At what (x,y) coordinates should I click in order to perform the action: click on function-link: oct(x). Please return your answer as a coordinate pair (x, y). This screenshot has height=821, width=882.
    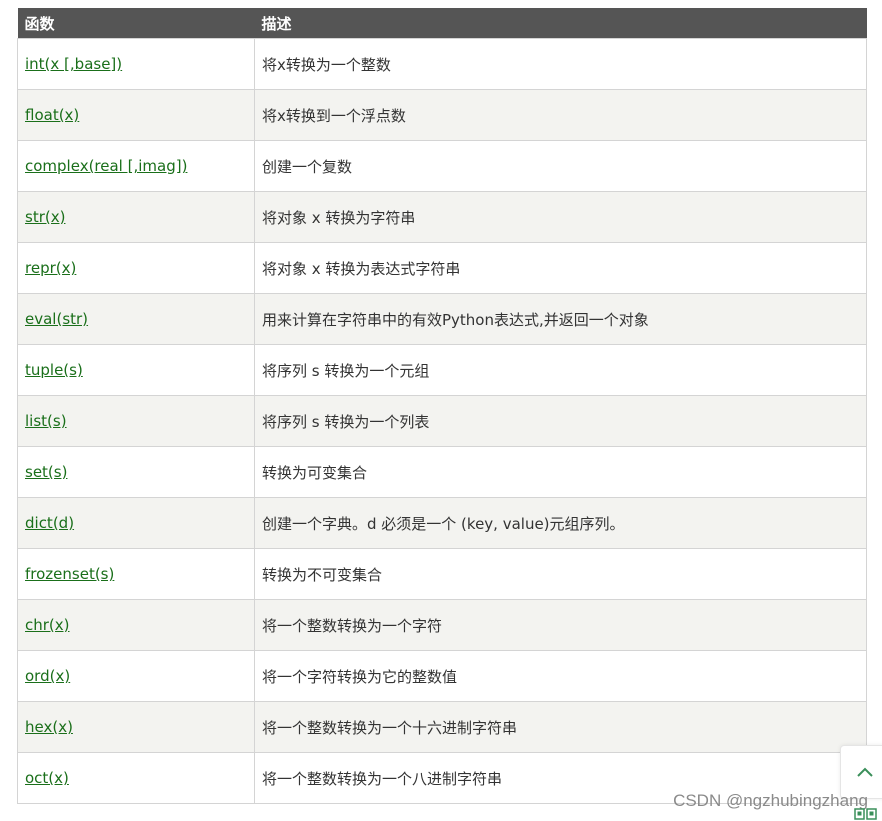
    Looking at the image, I should click on (47, 778).